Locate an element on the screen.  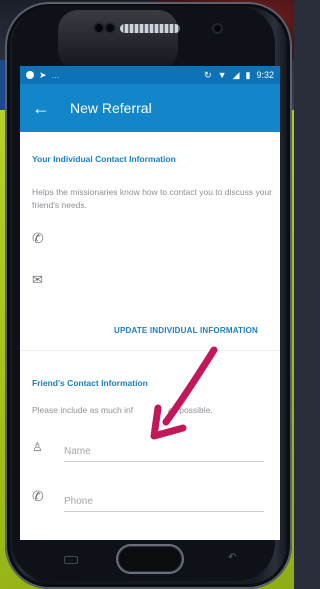
recent-apps-key is located at coordinates (71, 560).